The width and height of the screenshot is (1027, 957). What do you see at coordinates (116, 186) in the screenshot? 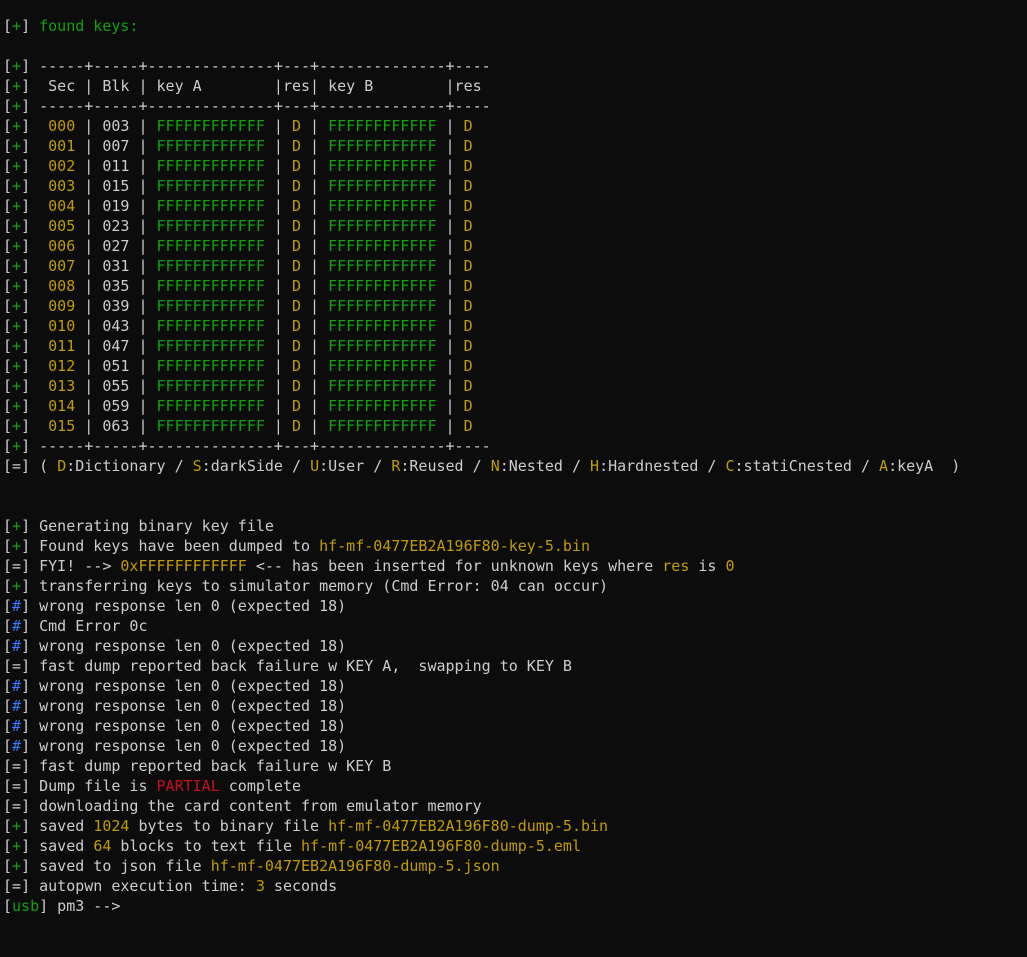
I see `block-number: 015` at bounding box center [116, 186].